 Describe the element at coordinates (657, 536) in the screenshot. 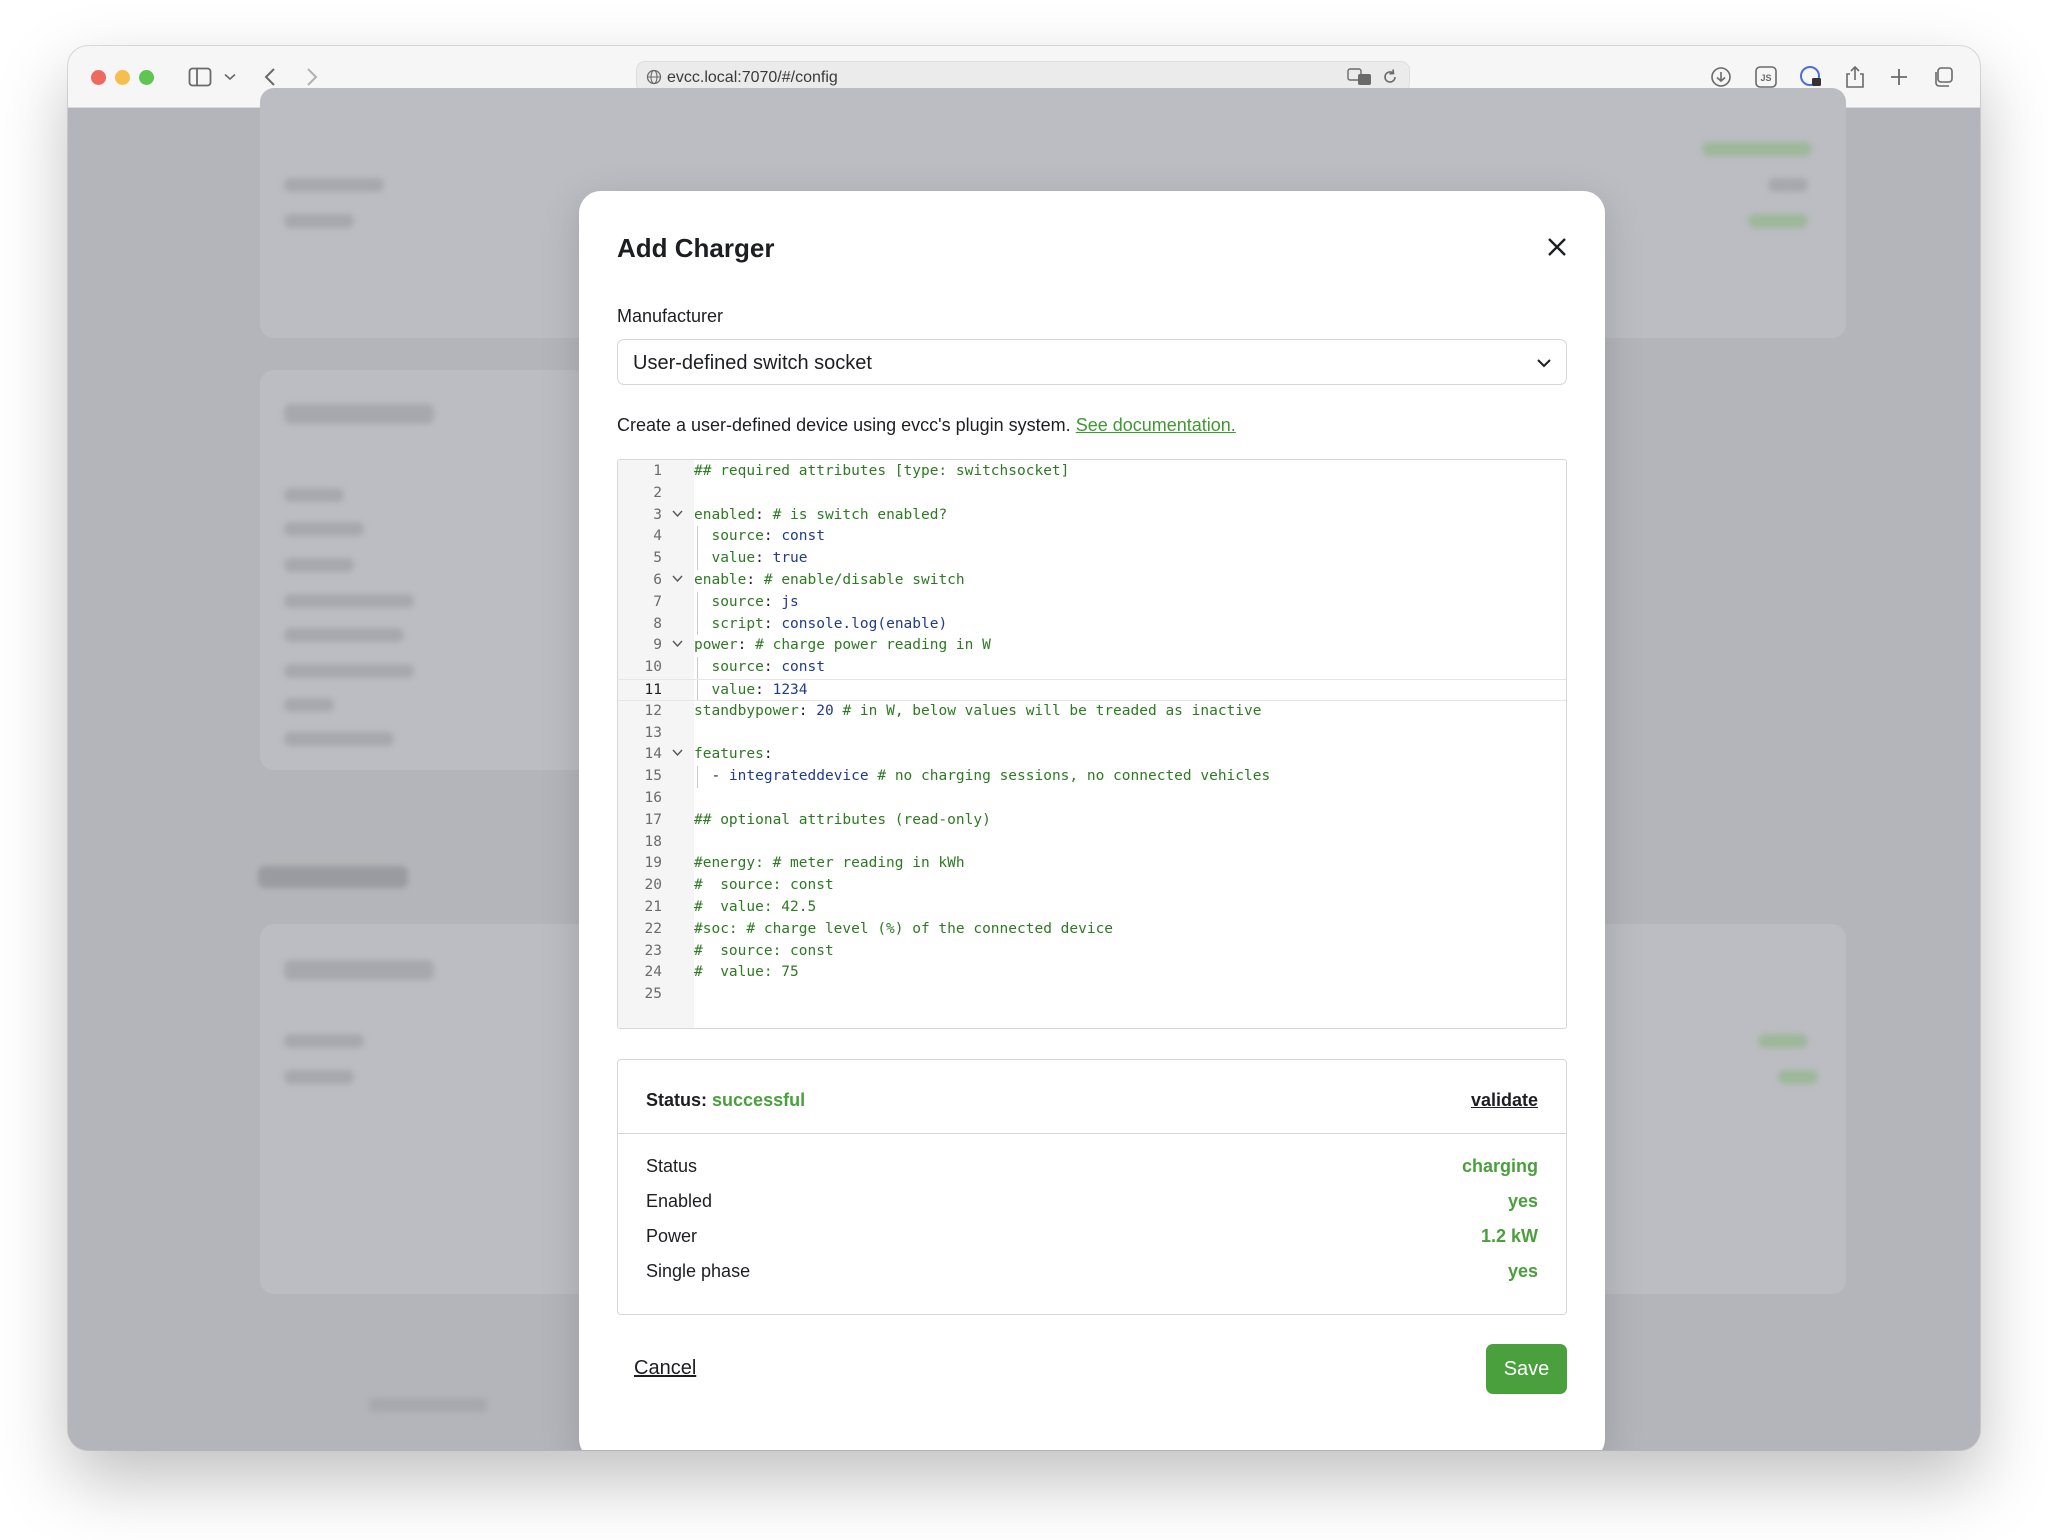

I see `line-number: 4` at that location.